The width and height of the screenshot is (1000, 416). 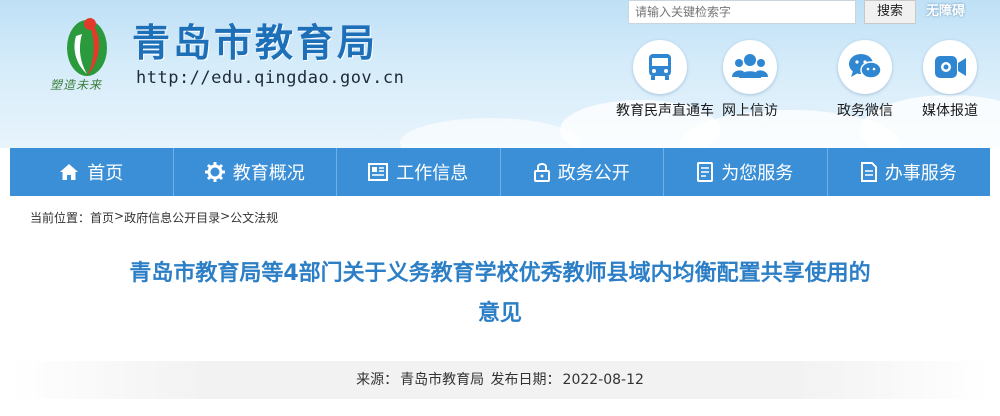 What do you see at coordinates (432, 173) in the screenshot?
I see `nav-item-label: 工作信息` at bounding box center [432, 173].